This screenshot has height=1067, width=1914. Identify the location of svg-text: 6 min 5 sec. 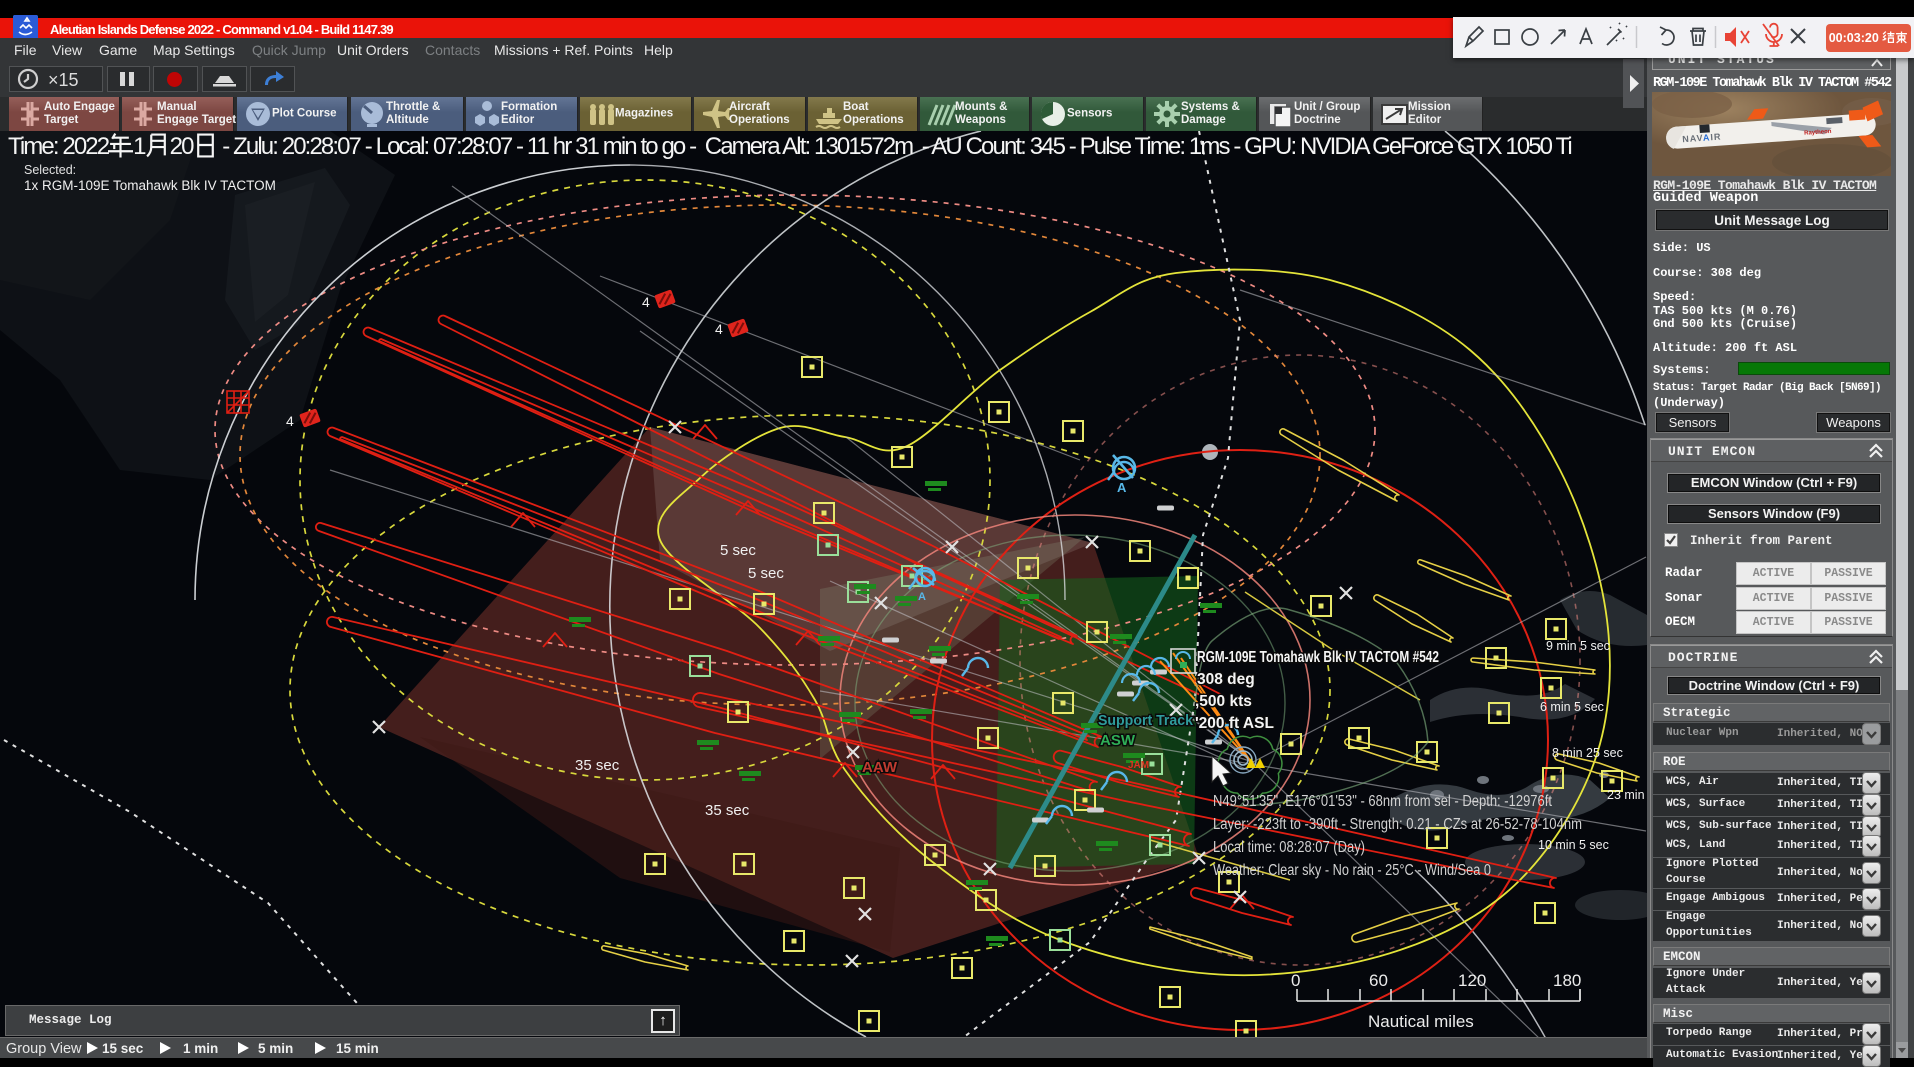
(1572, 707).